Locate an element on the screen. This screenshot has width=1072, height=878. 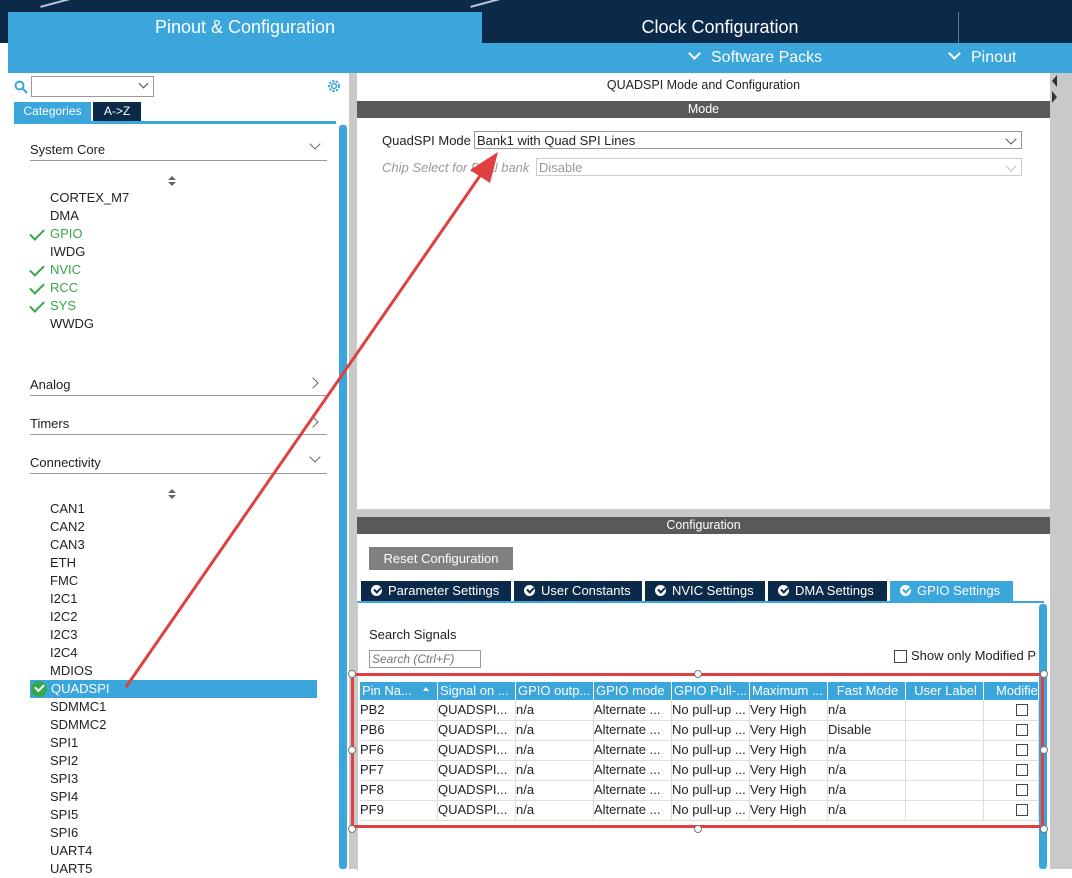
sidebar-item-sdmmc1: SDMMC1 is located at coordinates (78, 707).